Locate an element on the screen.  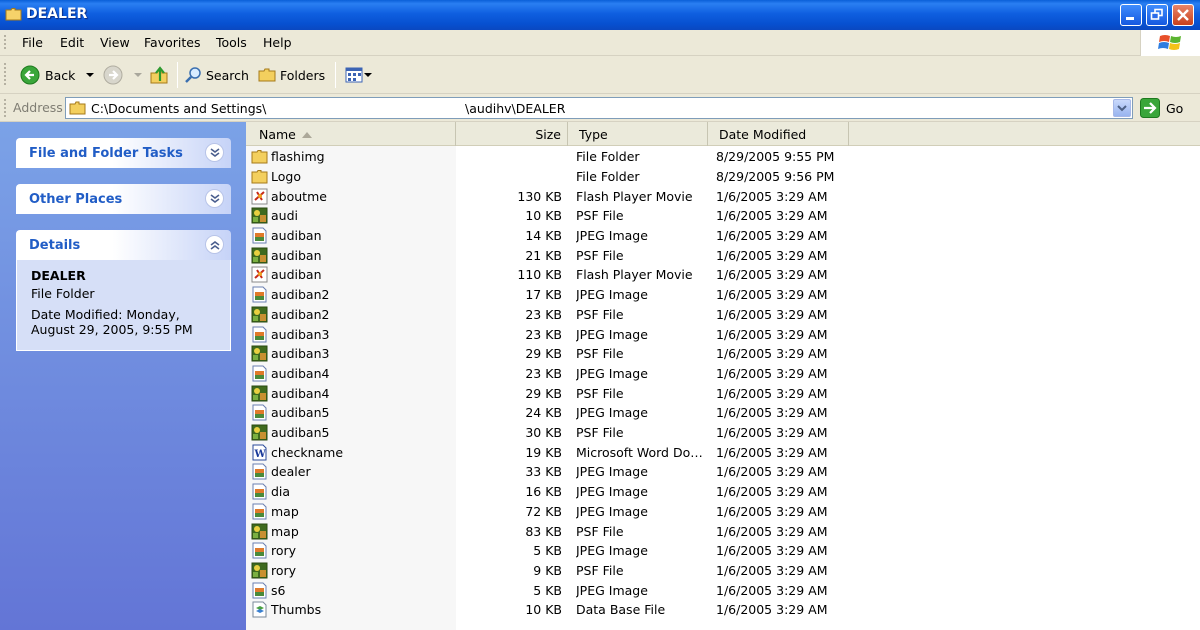
back-dropdown-icon is located at coordinates (90, 75).